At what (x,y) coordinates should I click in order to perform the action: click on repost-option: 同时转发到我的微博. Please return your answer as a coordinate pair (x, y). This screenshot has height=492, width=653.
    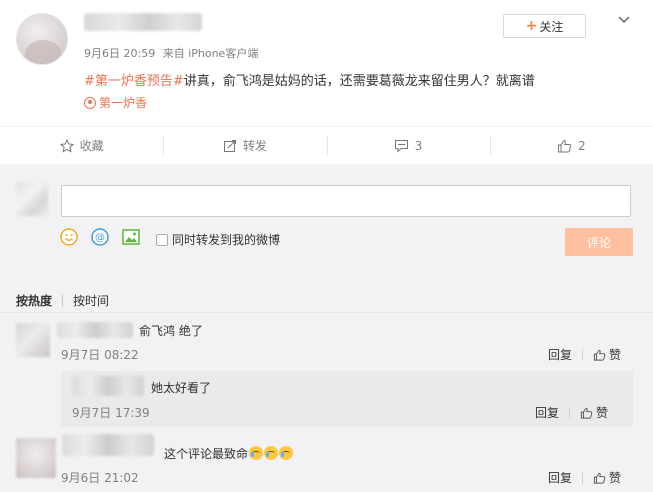
    Looking at the image, I should click on (218, 239).